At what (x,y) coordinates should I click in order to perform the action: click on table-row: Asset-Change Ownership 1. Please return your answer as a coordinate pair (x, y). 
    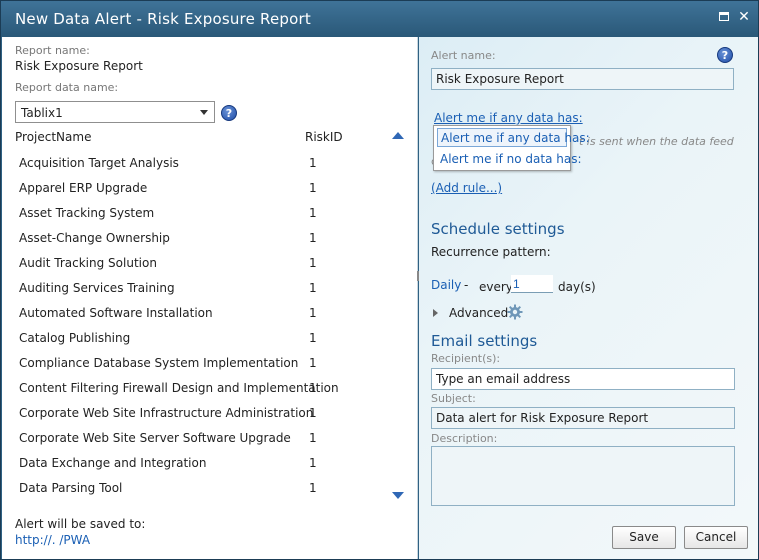
    Looking at the image, I should click on (210, 238).